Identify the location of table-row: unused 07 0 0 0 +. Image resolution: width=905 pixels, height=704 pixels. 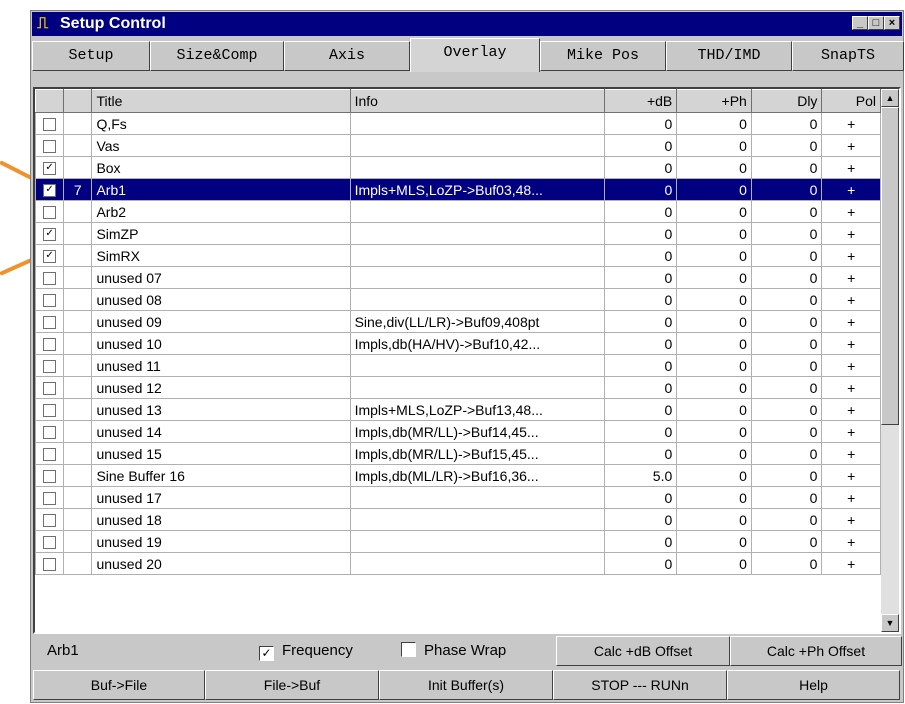
(458, 277).